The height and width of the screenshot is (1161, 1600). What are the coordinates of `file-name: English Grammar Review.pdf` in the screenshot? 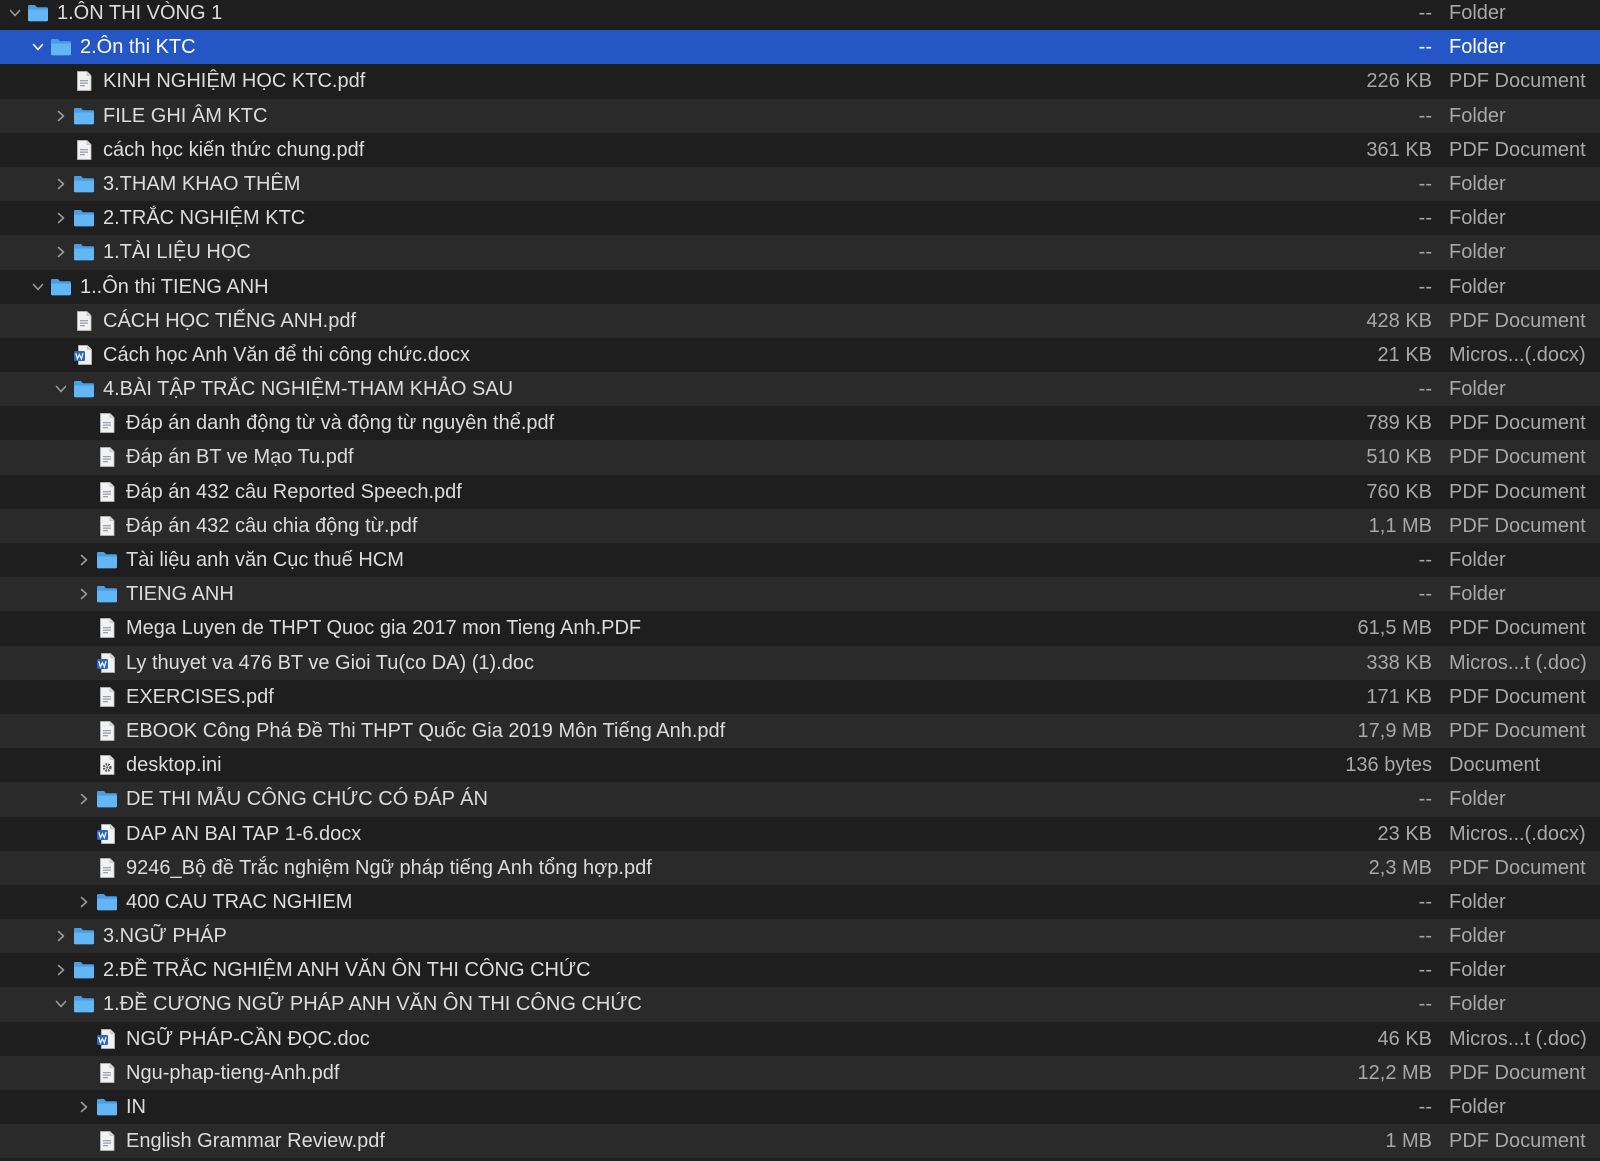 It's located at (255, 1141).